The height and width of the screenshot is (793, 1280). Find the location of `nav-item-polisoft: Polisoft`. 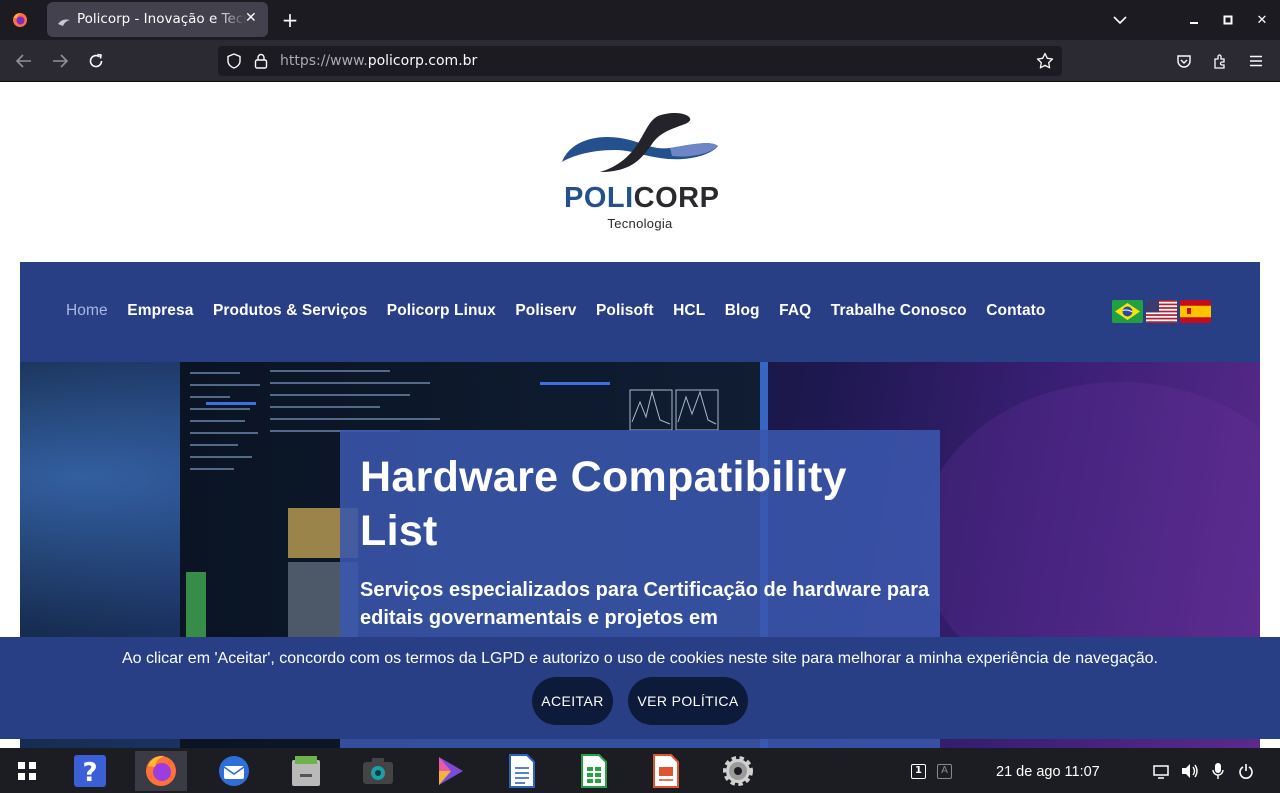

nav-item-polisoft: Polisoft is located at coordinates (625, 311).